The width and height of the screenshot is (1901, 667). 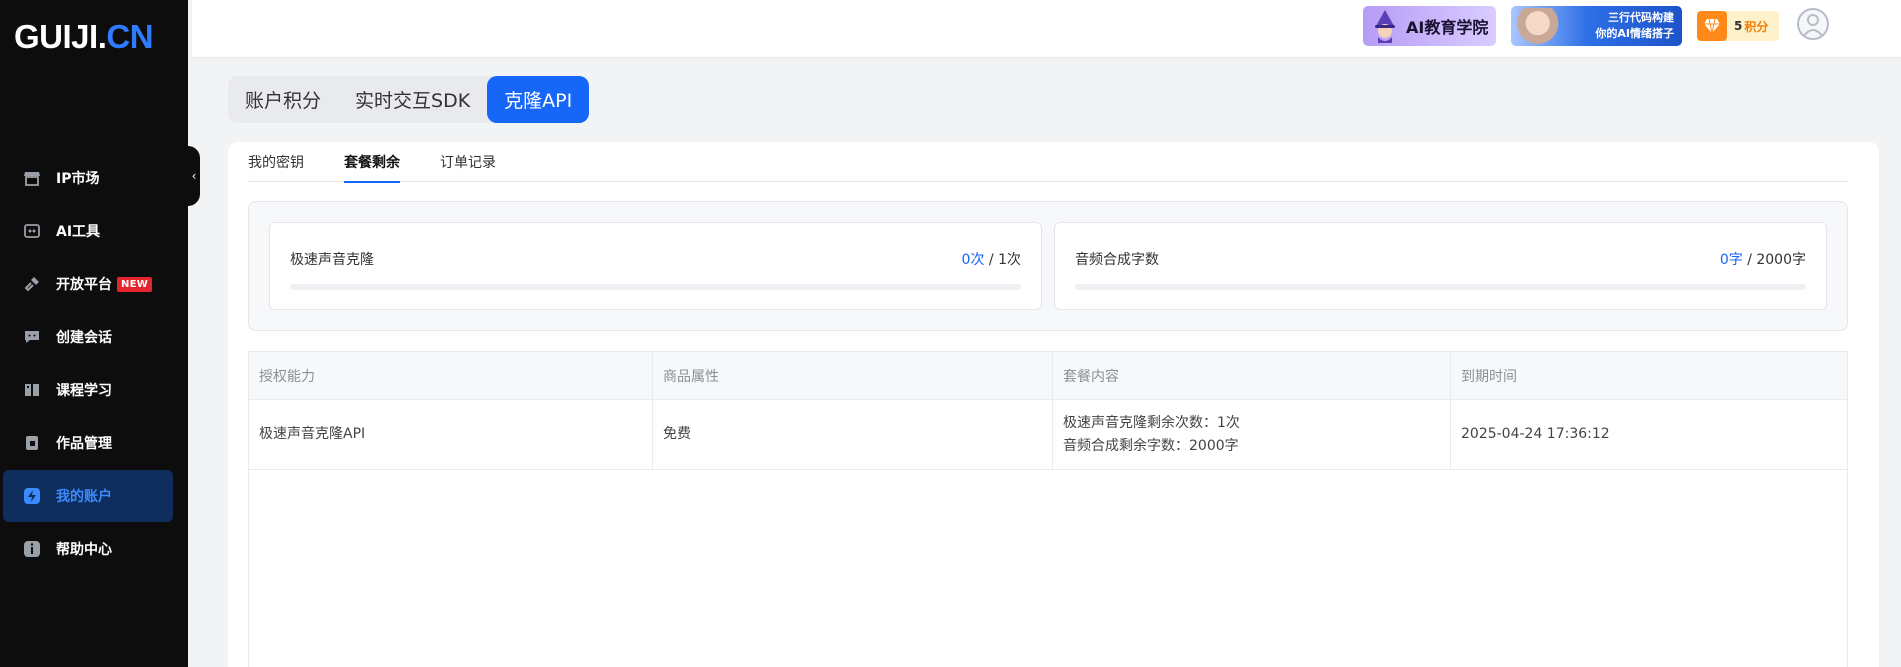 I want to click on sidebar-item-works: 作品管理, so click(x=88, y=443).